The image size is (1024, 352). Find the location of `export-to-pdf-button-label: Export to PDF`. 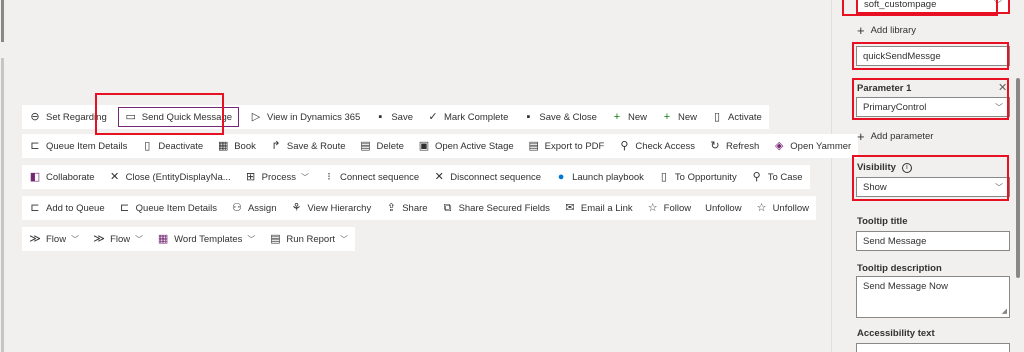

export-to-pdf-button-label: Export to PDF is located at coordinates (574, 146).